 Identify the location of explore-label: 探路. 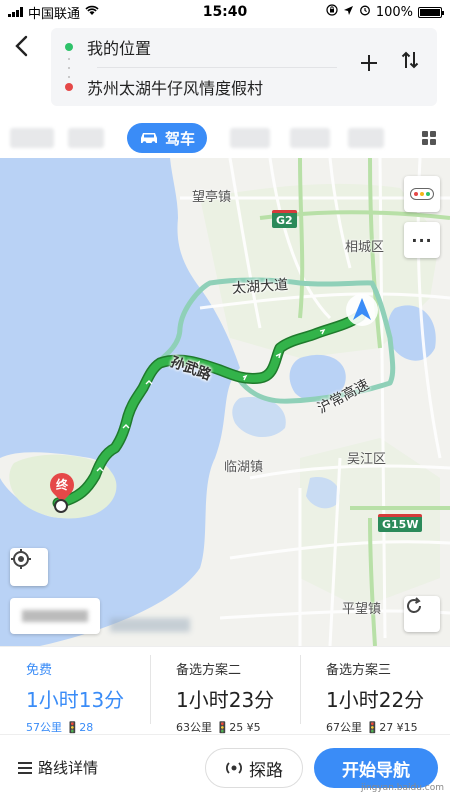
(266, 770).